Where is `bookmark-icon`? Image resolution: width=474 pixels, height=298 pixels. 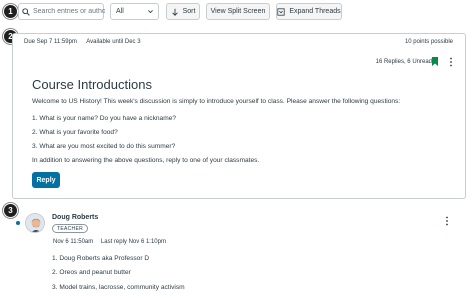 bookmark-icon is located at coordinates (435, 61).